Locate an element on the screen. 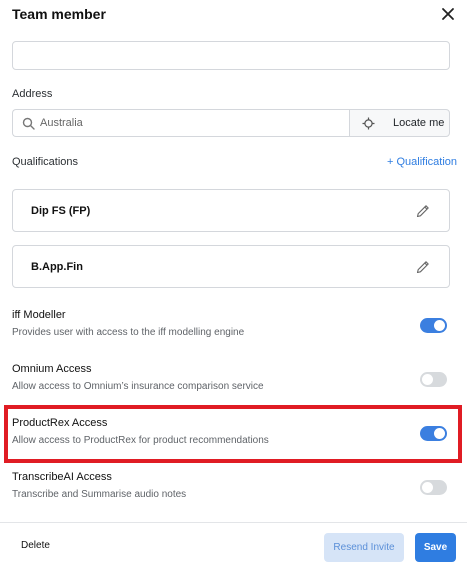 This screenshot has height=567, width=467. locate-me-button: Locate me is located at coordinates (399, 123).